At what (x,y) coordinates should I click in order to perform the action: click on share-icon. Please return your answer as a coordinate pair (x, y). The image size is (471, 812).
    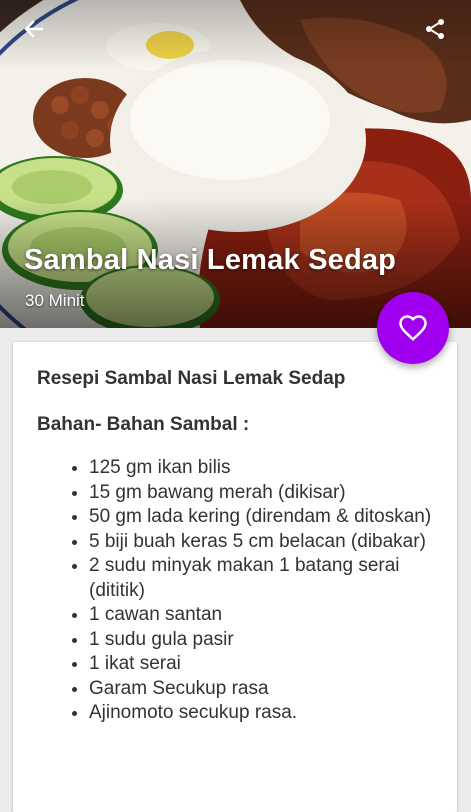
    Looking at the image, I should click on (435, 29).